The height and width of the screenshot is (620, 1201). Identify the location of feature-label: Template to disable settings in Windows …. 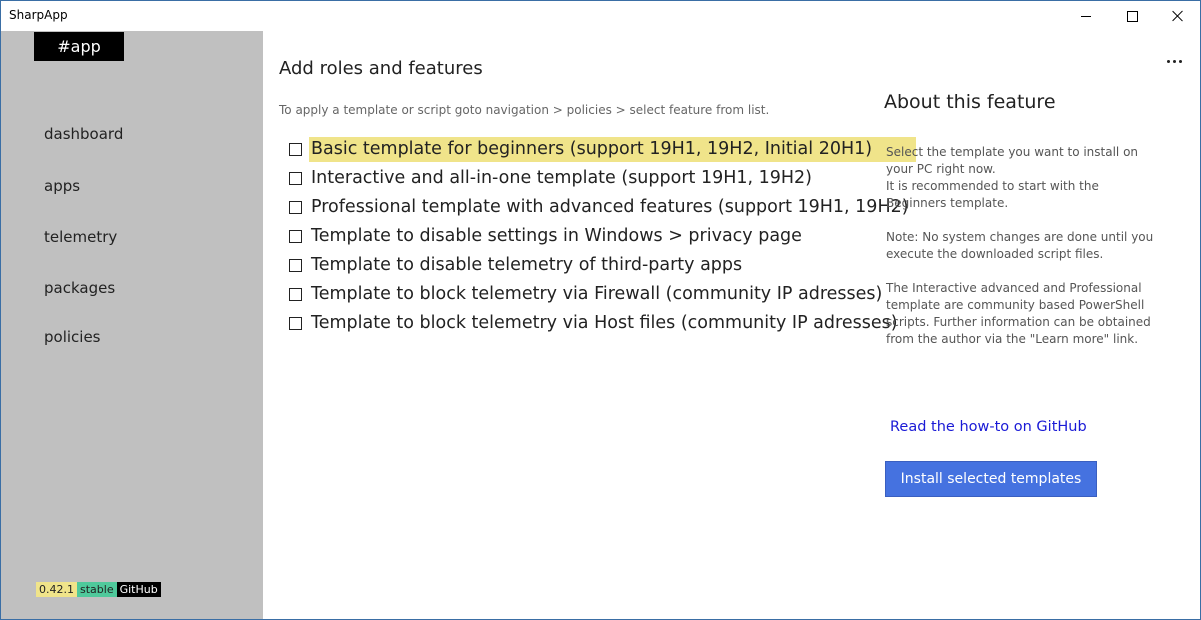
(556, 236).